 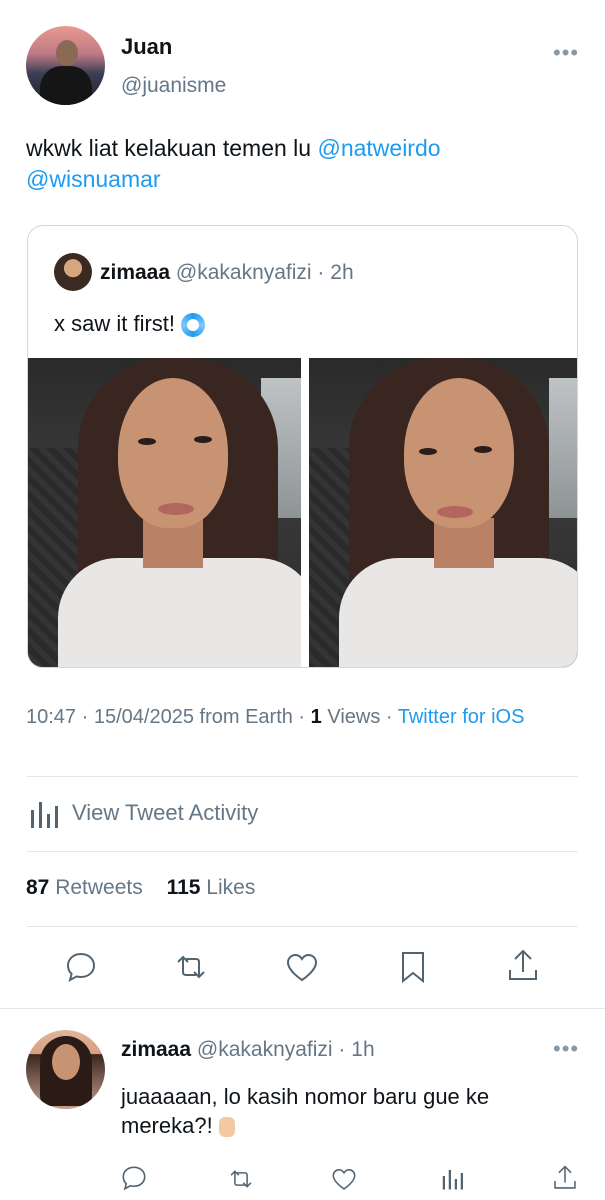 I want to click on client-link: Twitter for iOS, so click(x=461, y=717).